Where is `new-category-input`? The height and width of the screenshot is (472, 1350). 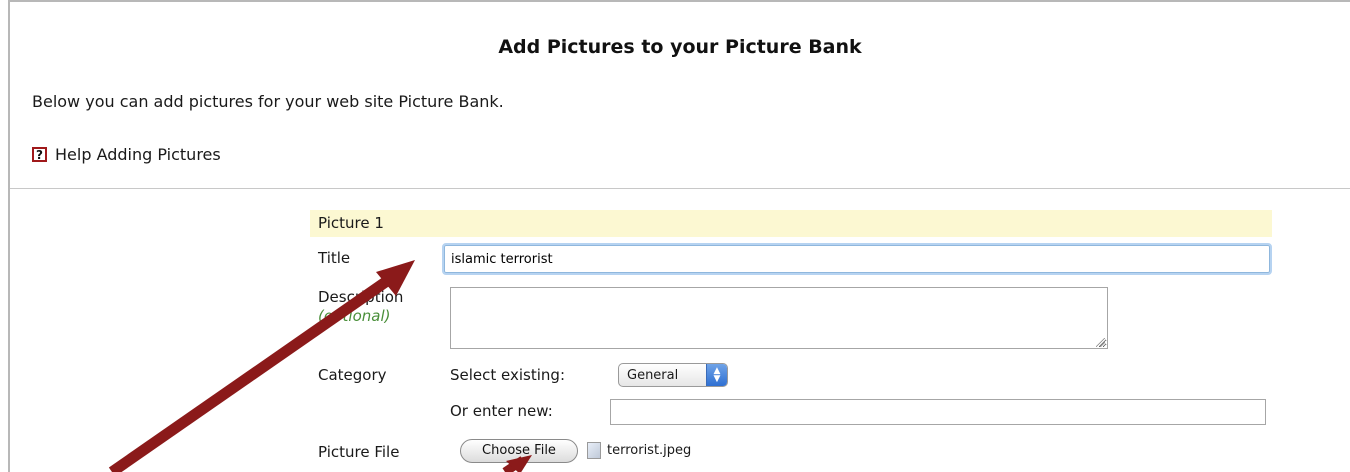
new-category-input is located at coordinates (938, 412).